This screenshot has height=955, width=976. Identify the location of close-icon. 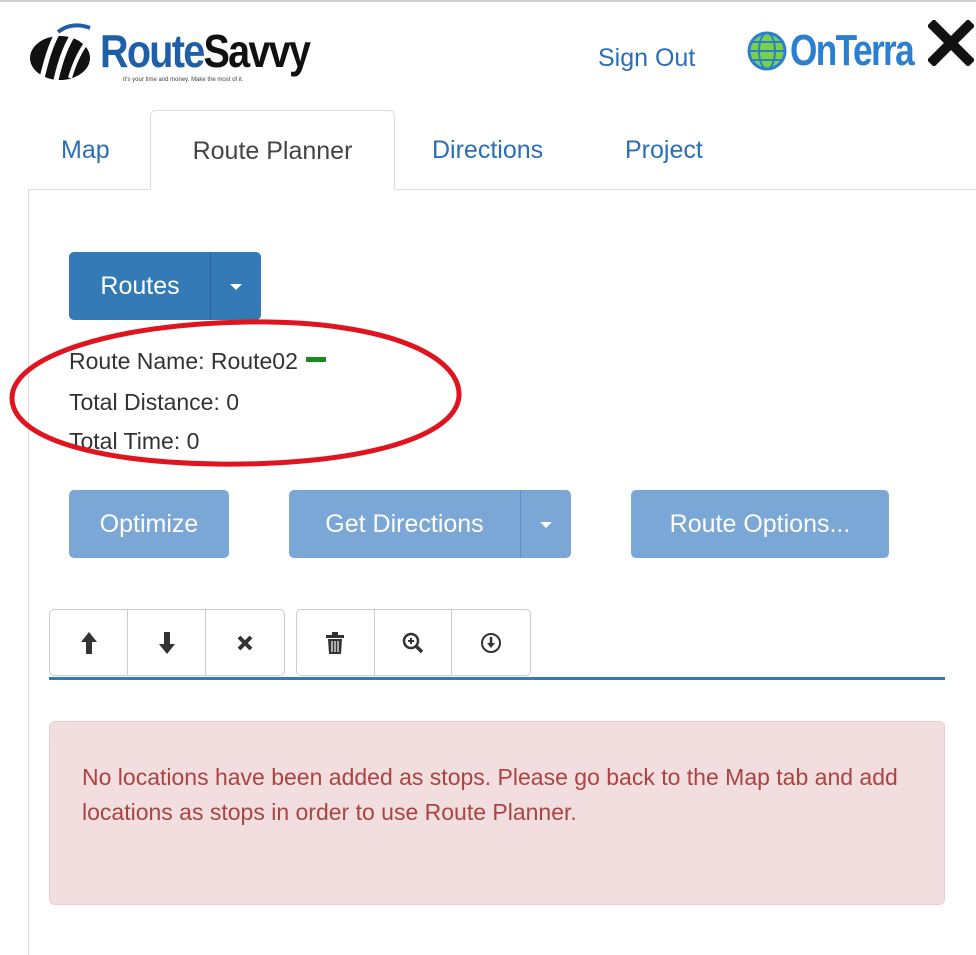
(951, 43).